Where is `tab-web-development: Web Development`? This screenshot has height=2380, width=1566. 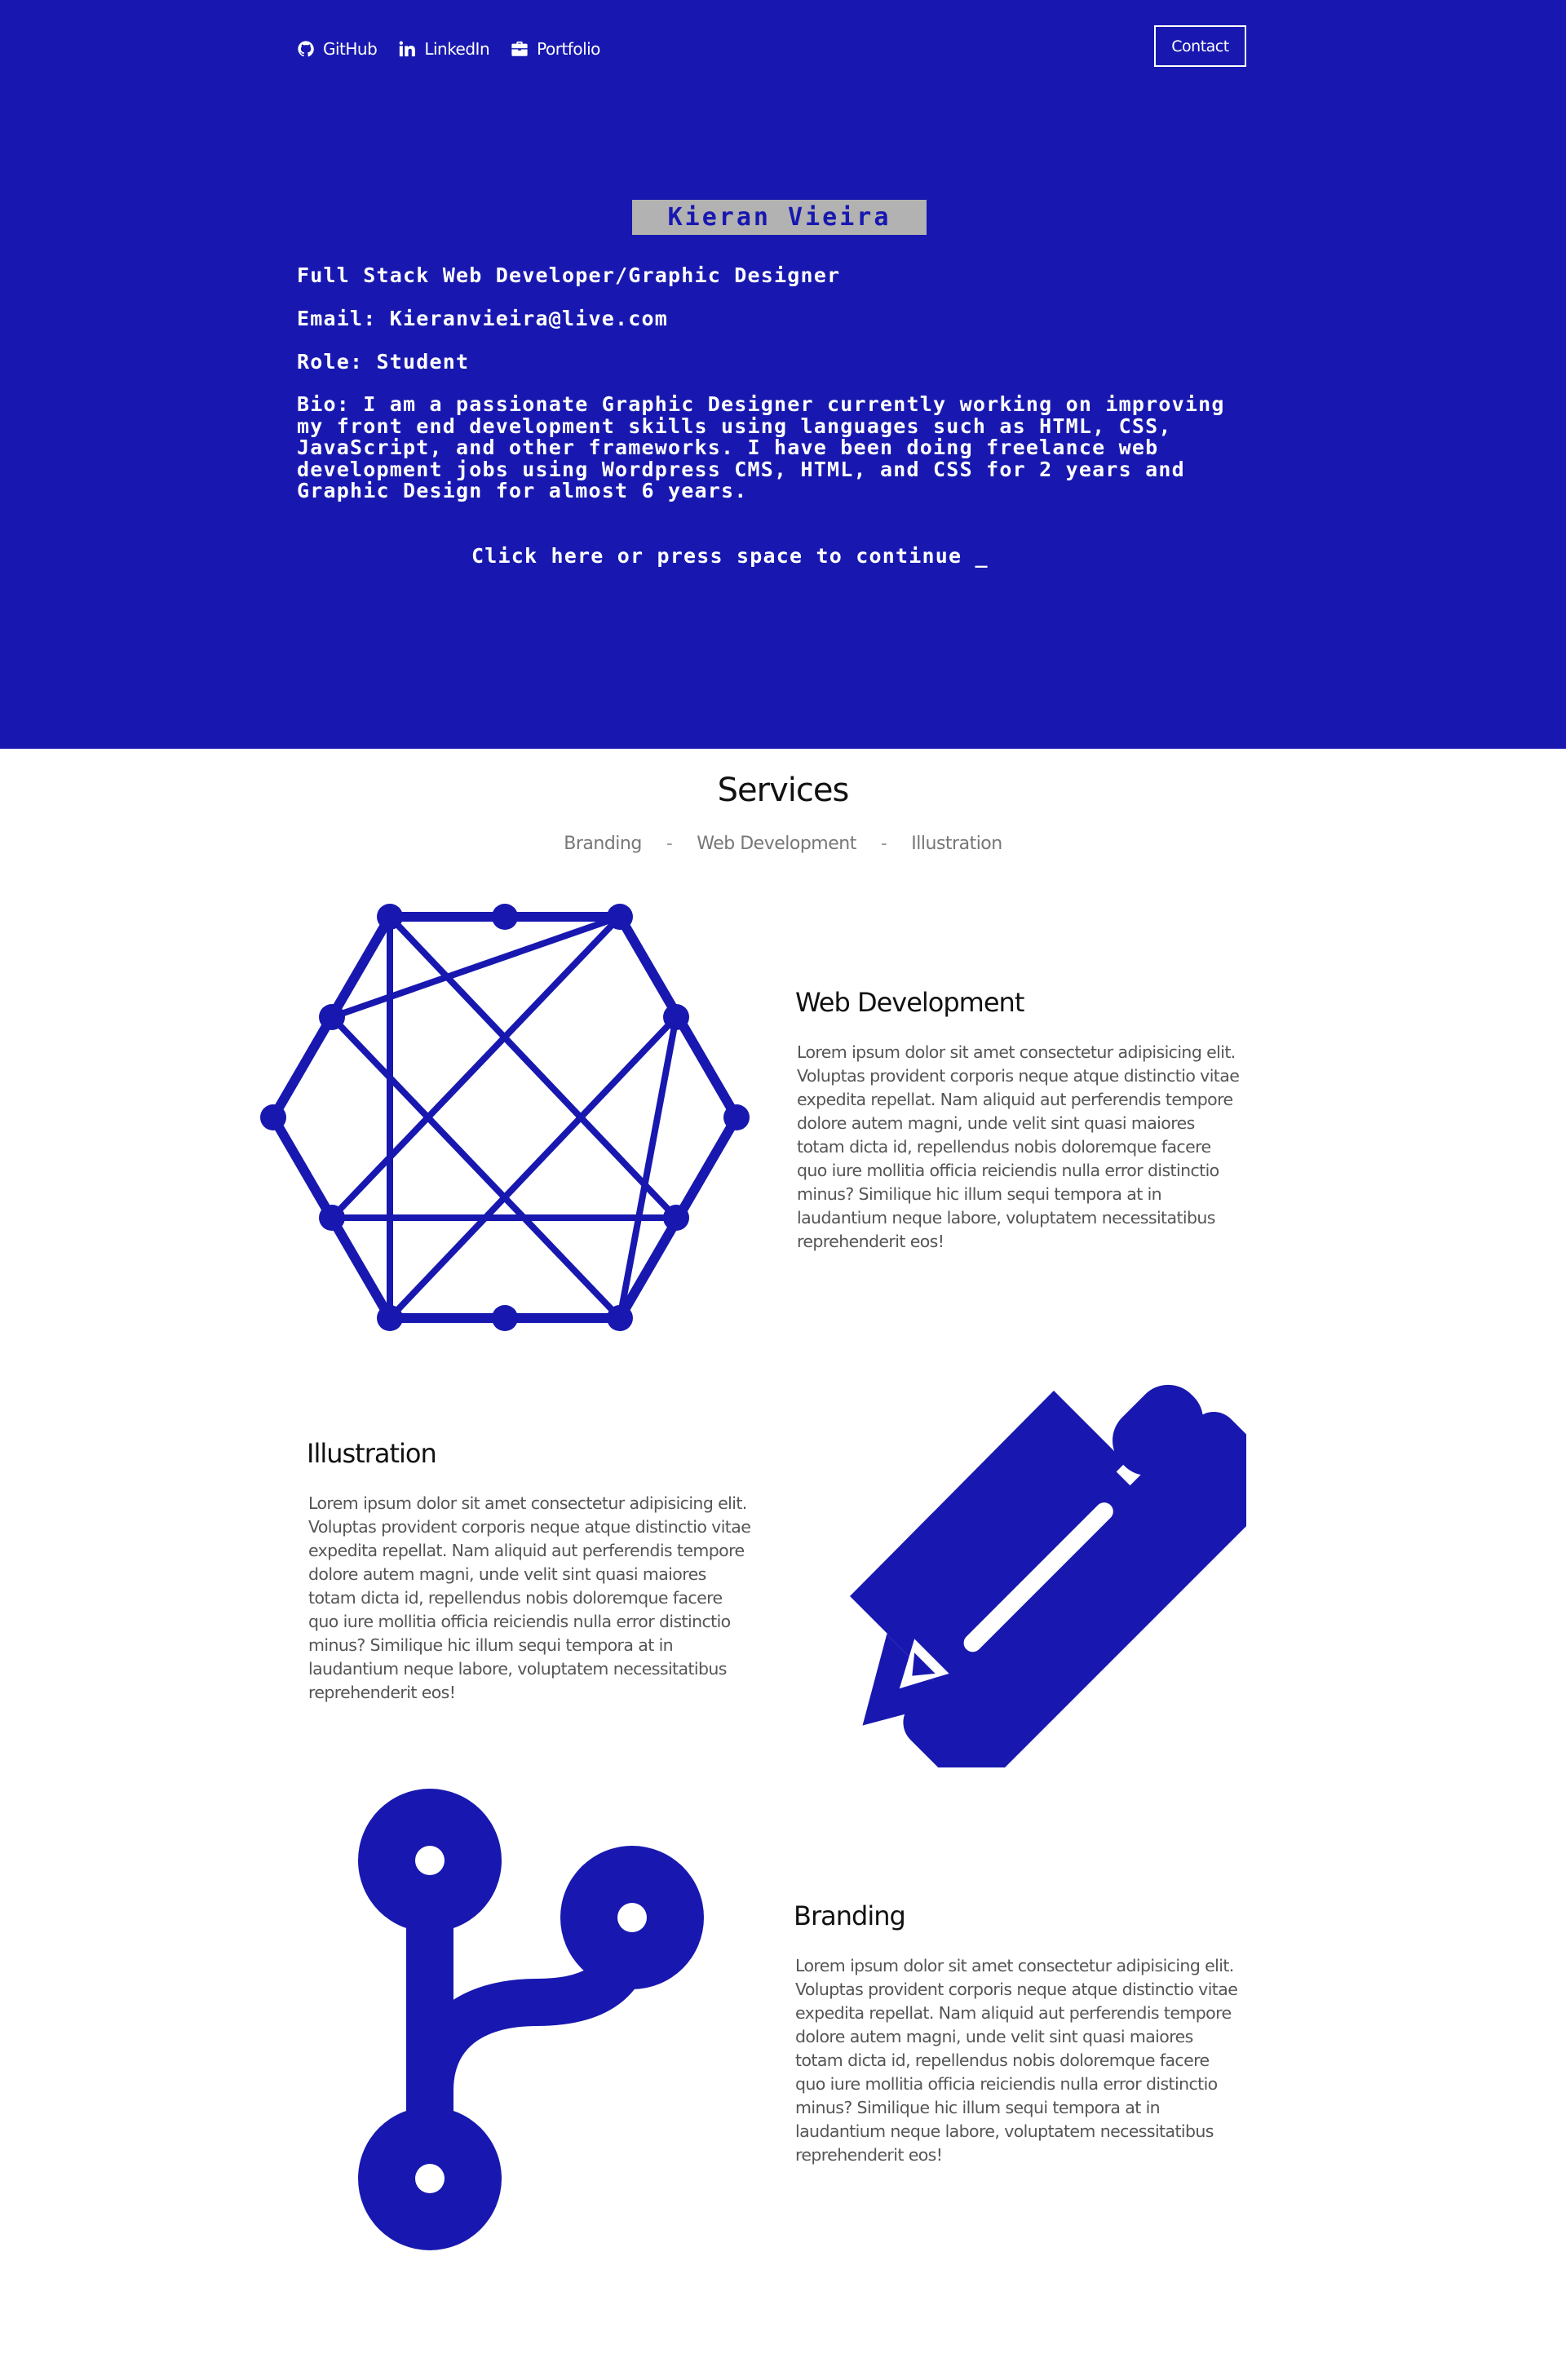
tab-web-development: Web Development is located at coordinates (776, 844).